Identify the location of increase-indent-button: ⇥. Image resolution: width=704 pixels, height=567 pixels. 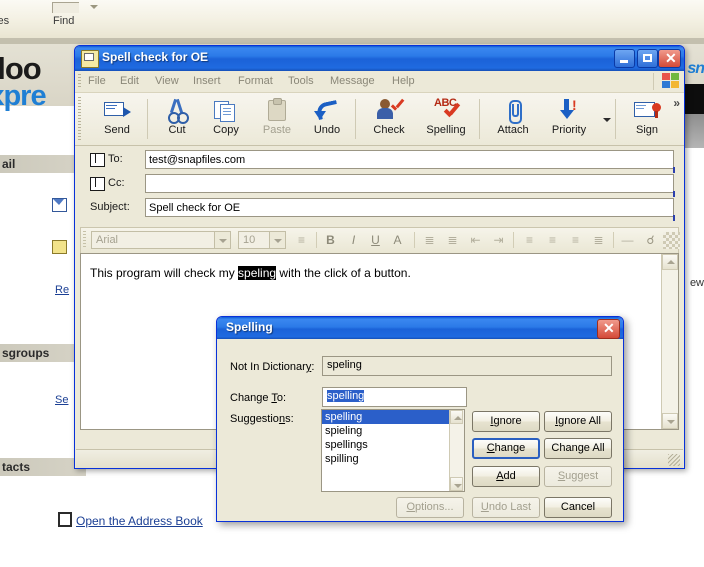
(498, 240).